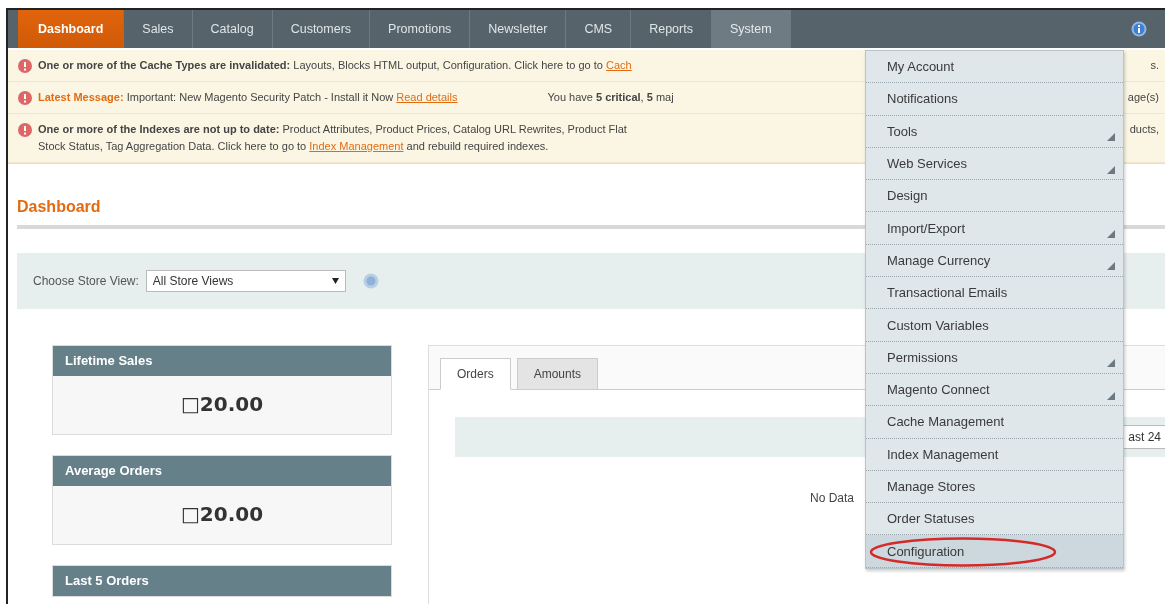 The height and width of the screenshot is (604, 1165). Describe the element at coordinates (518, 29) in the screenshot. I see `nav-tab: Newsletter` at that location.